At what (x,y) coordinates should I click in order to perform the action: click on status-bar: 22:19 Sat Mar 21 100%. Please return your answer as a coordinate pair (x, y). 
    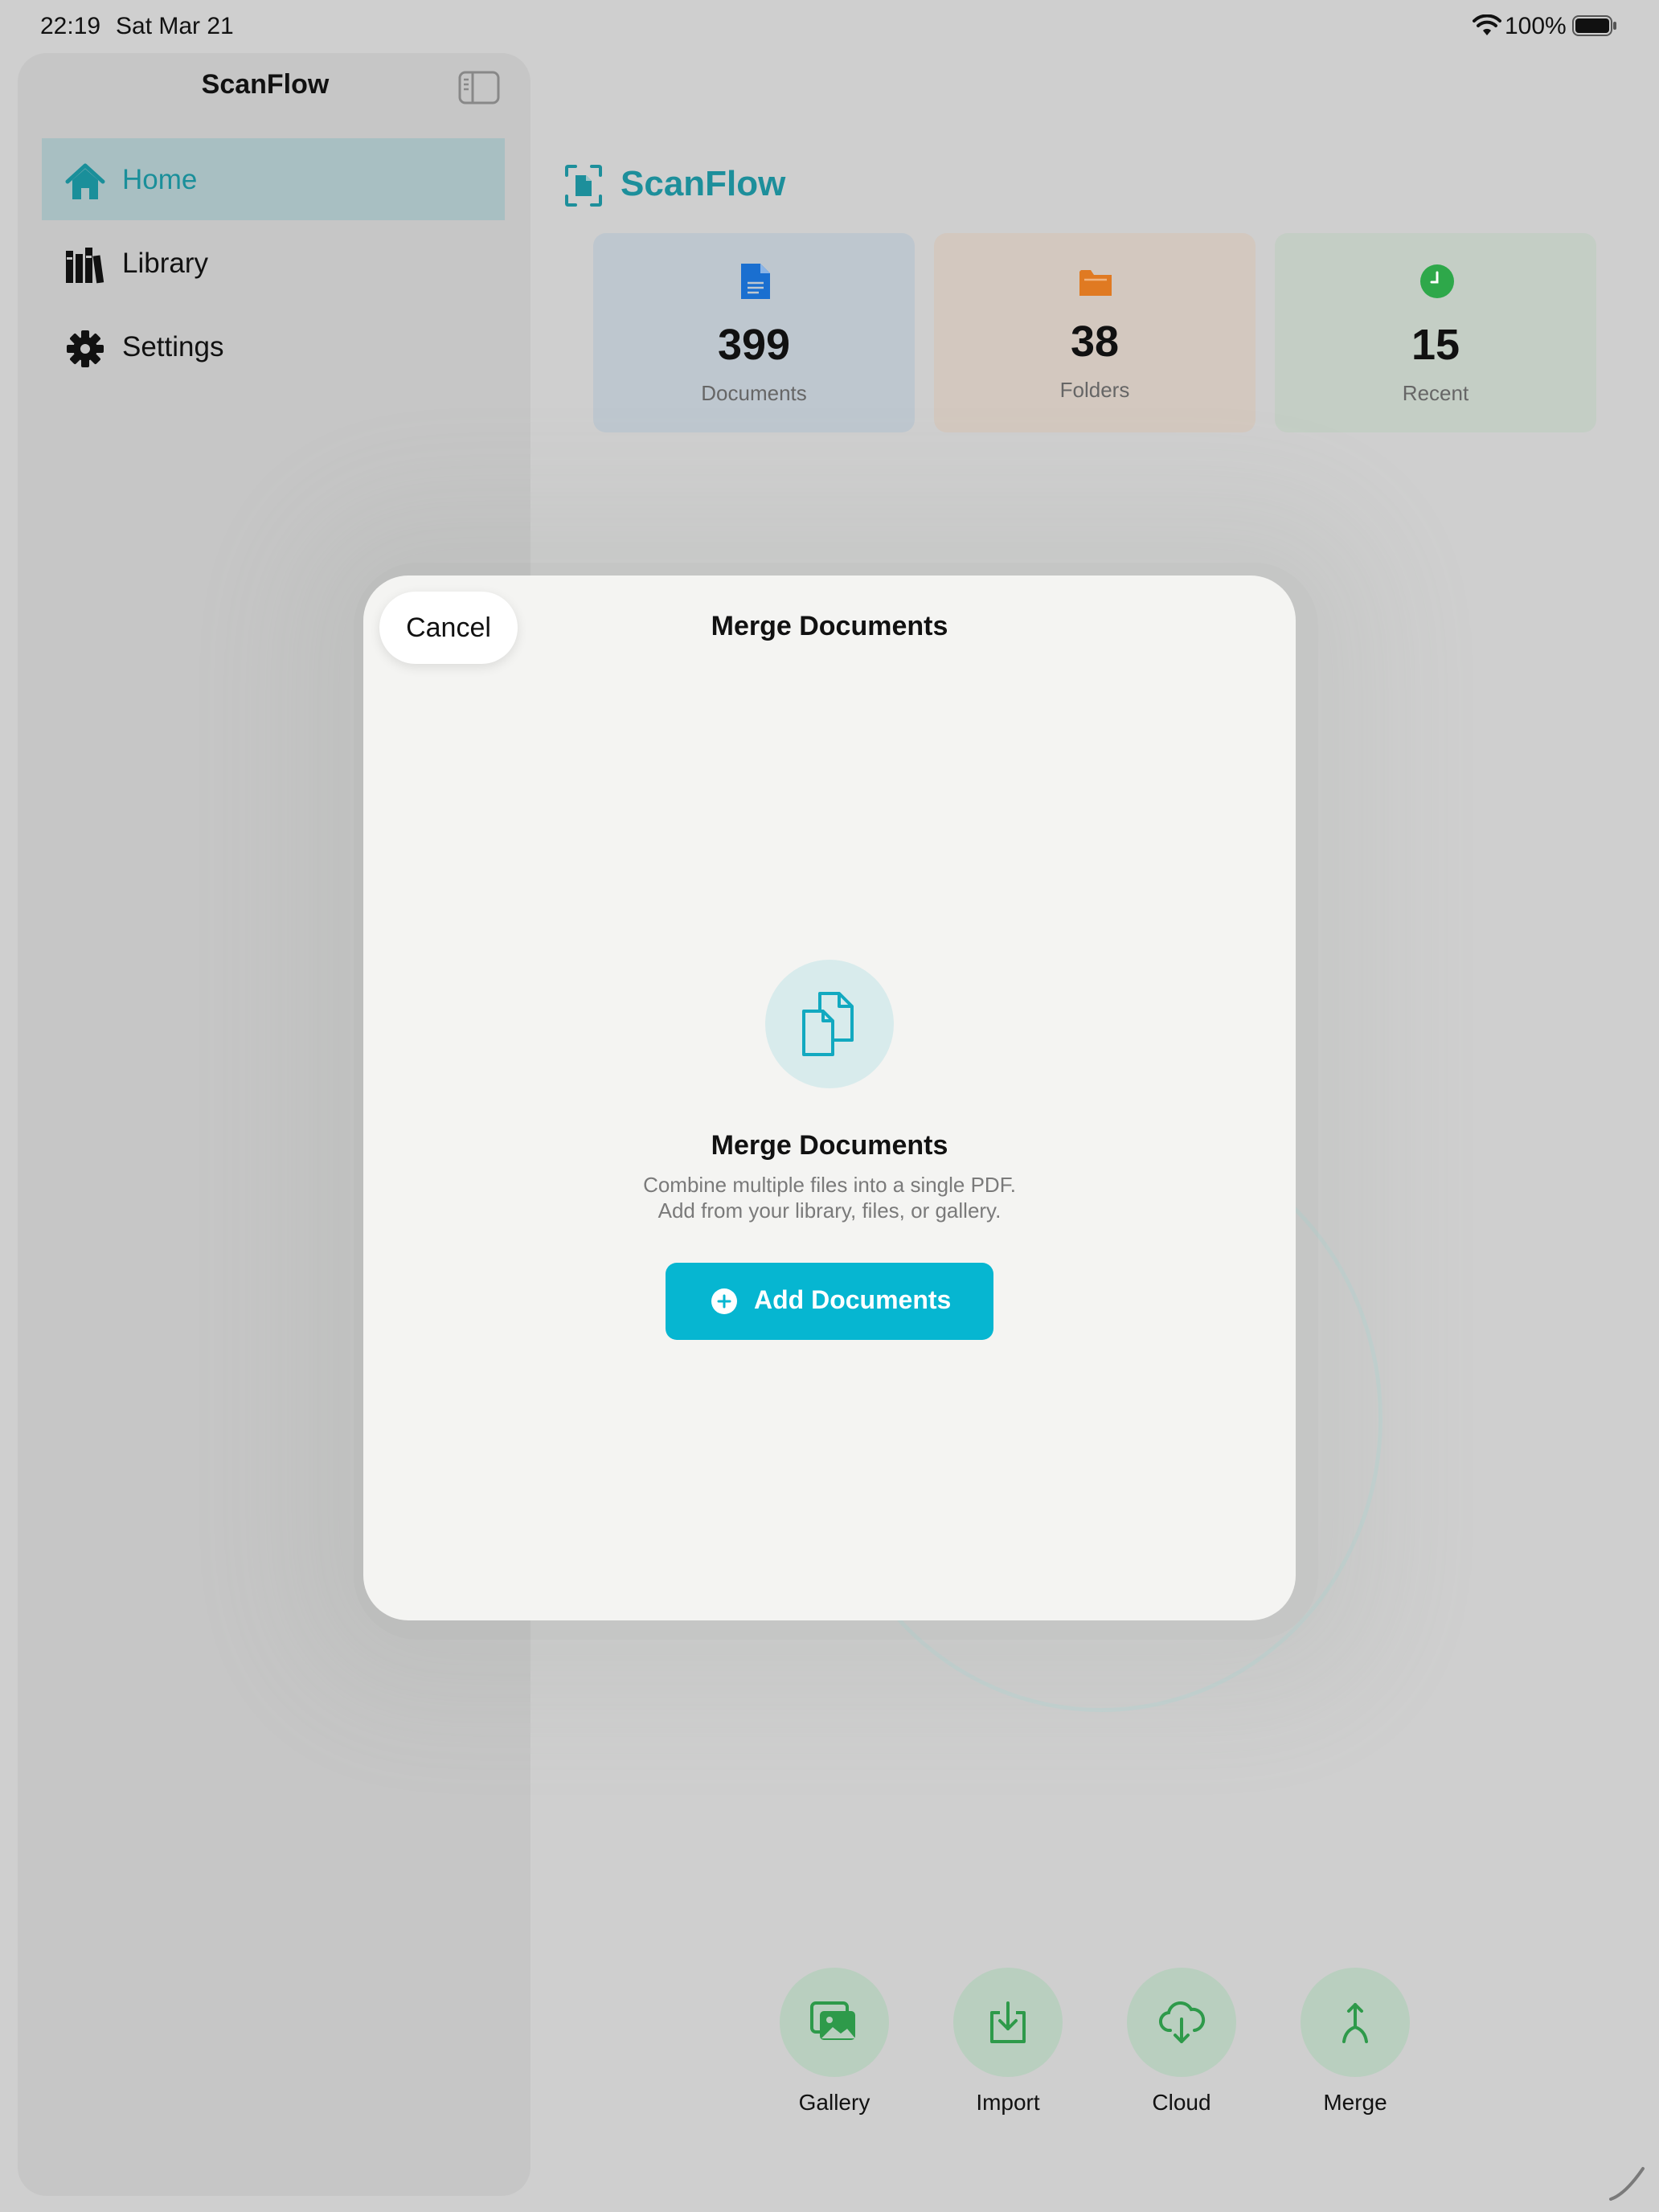
    Looking at the image, I should click on (829, 25).